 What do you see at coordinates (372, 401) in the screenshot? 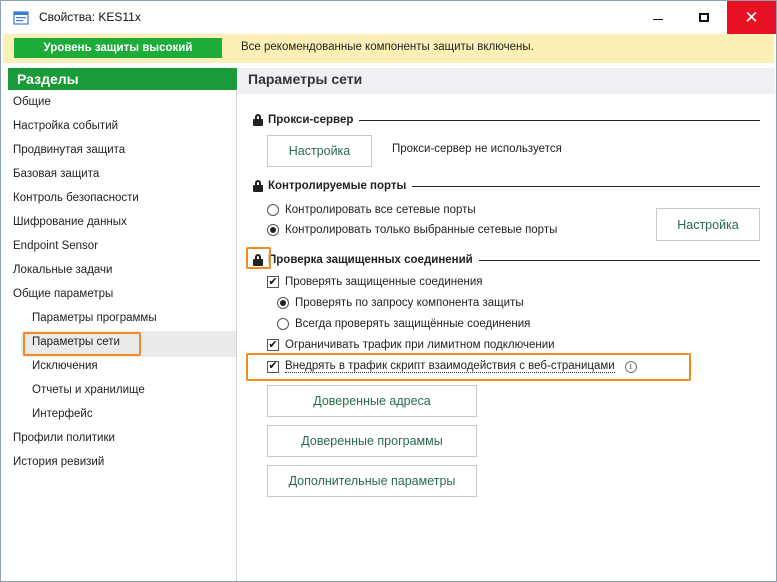
I see `trusted-addresses-button: Доверенные адреса` at bounding box center [372, 401].